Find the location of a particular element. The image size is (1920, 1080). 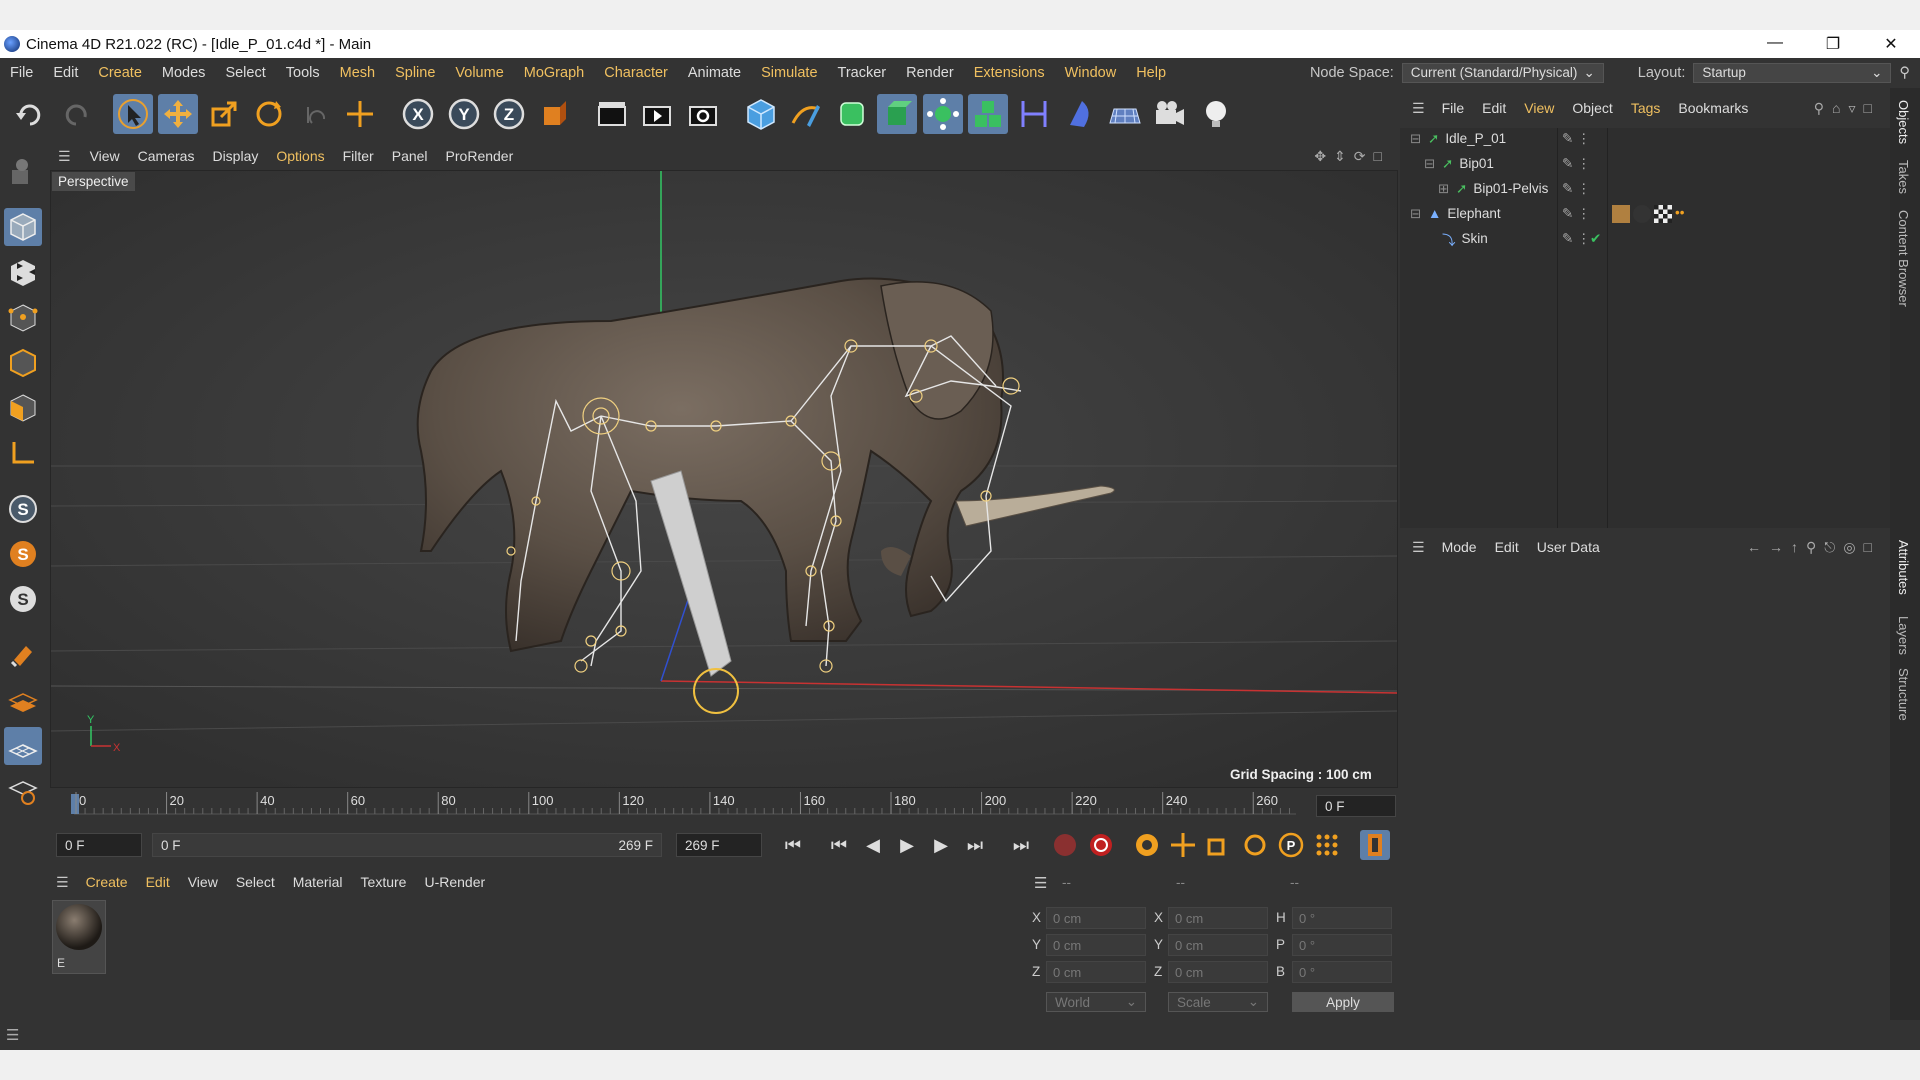

material-tag-icon is located at coordinates (1642, 213).